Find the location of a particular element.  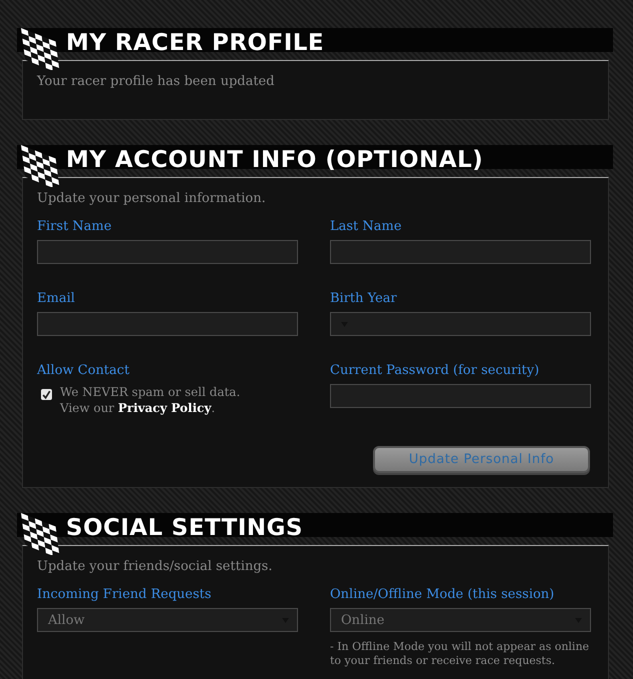

help-text: - In Offline Mode you will not appear as online to your friends or receive race requests. is located at coordinates (460, 654).